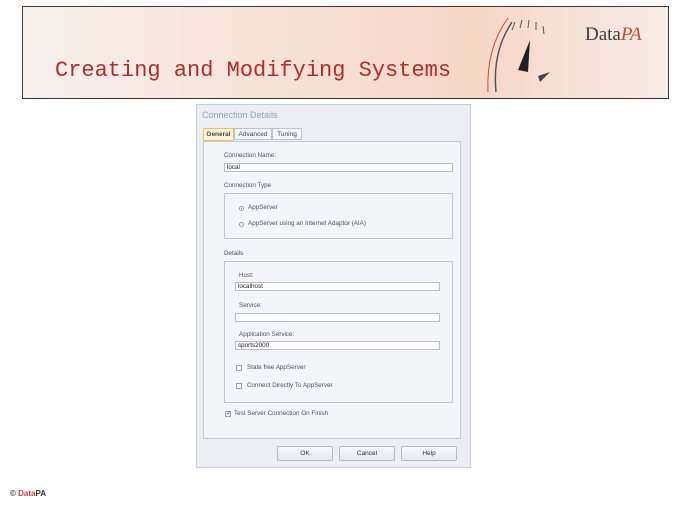 The image size is (673, 506). Describe the element at coordinates (239, 368) in the screenshot. I see `state-free-checkbox` at that location.